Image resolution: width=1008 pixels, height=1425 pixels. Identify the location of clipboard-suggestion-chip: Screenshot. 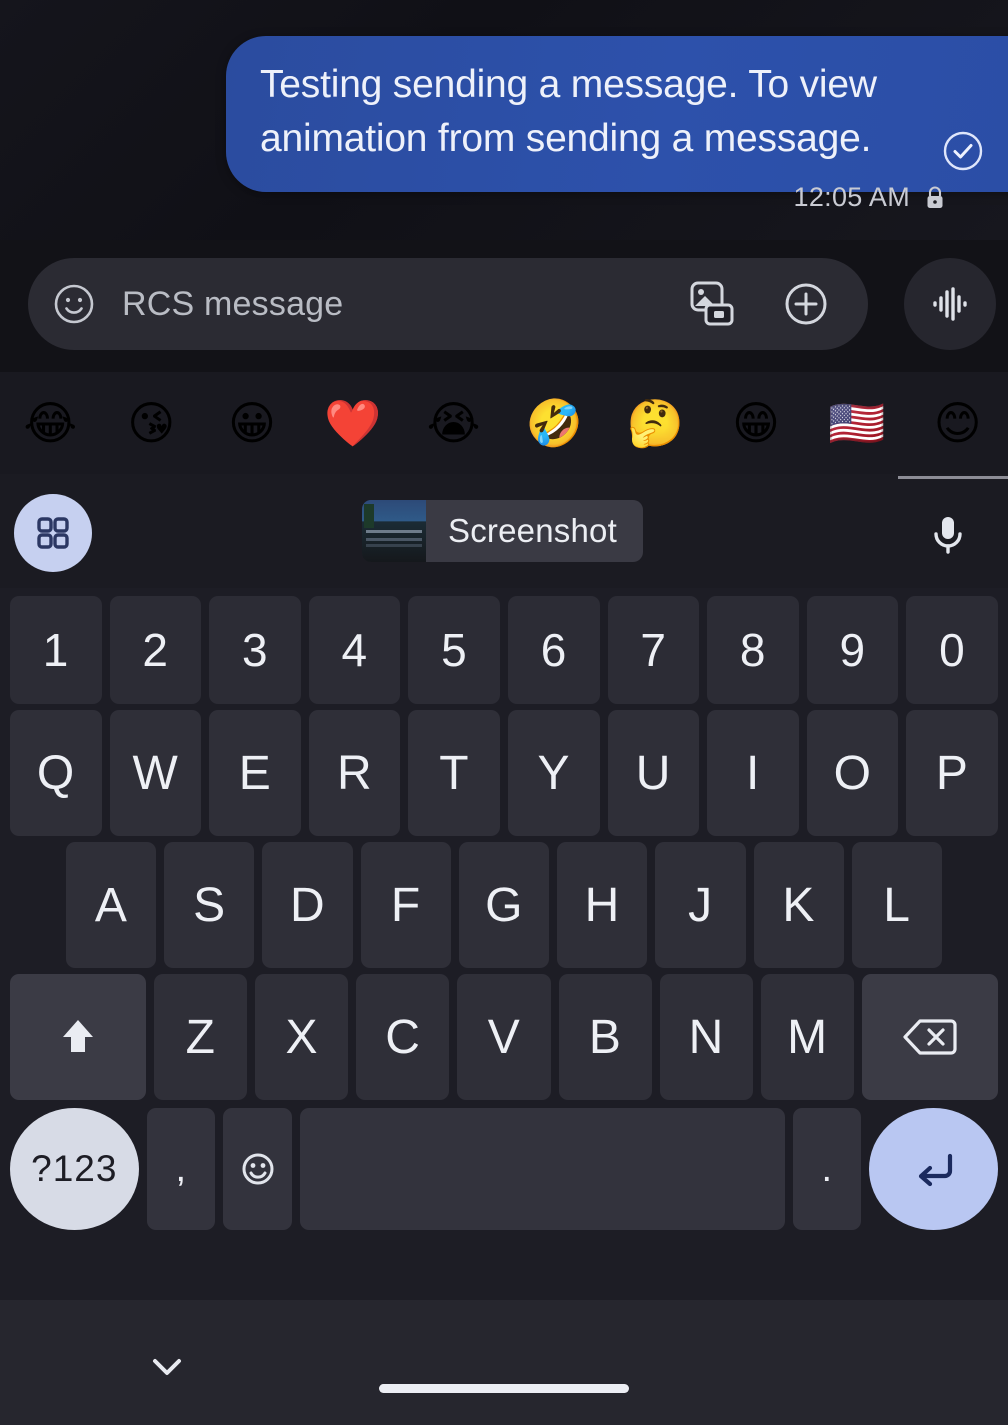
(502, 531).